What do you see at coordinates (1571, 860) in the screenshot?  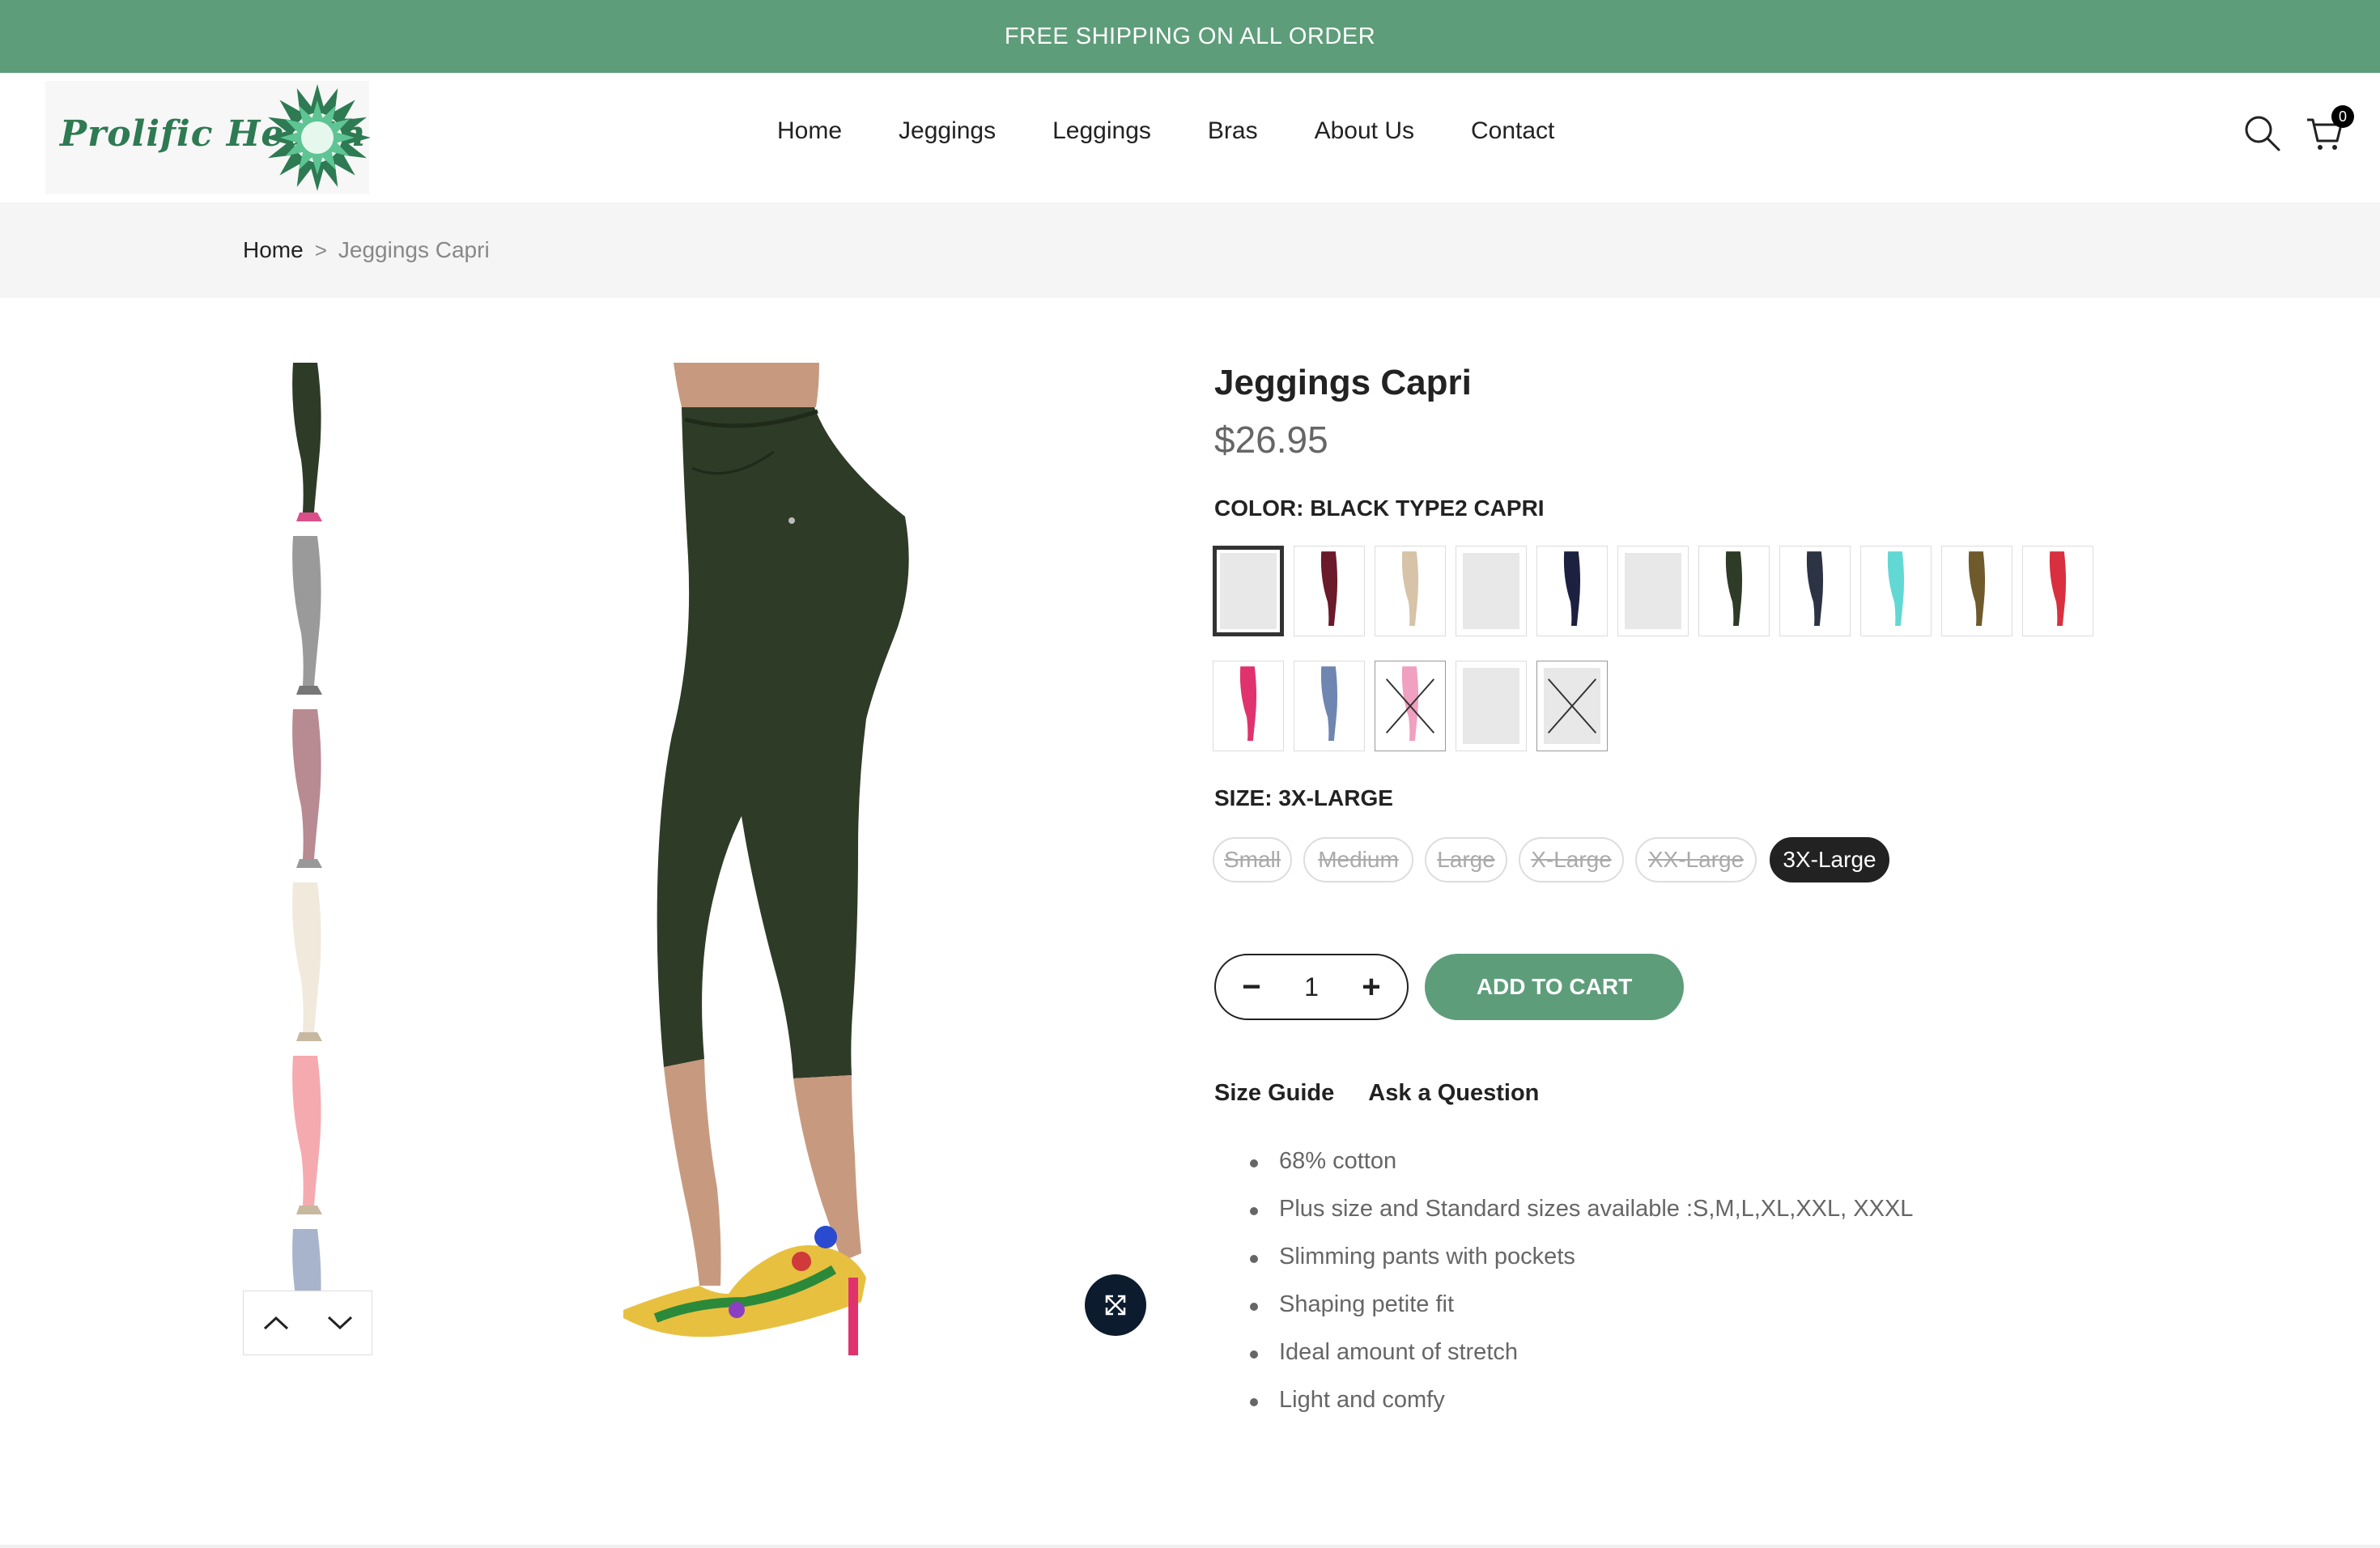 I see `size-x-large: X-Large` at bounding box center [1571, 860].